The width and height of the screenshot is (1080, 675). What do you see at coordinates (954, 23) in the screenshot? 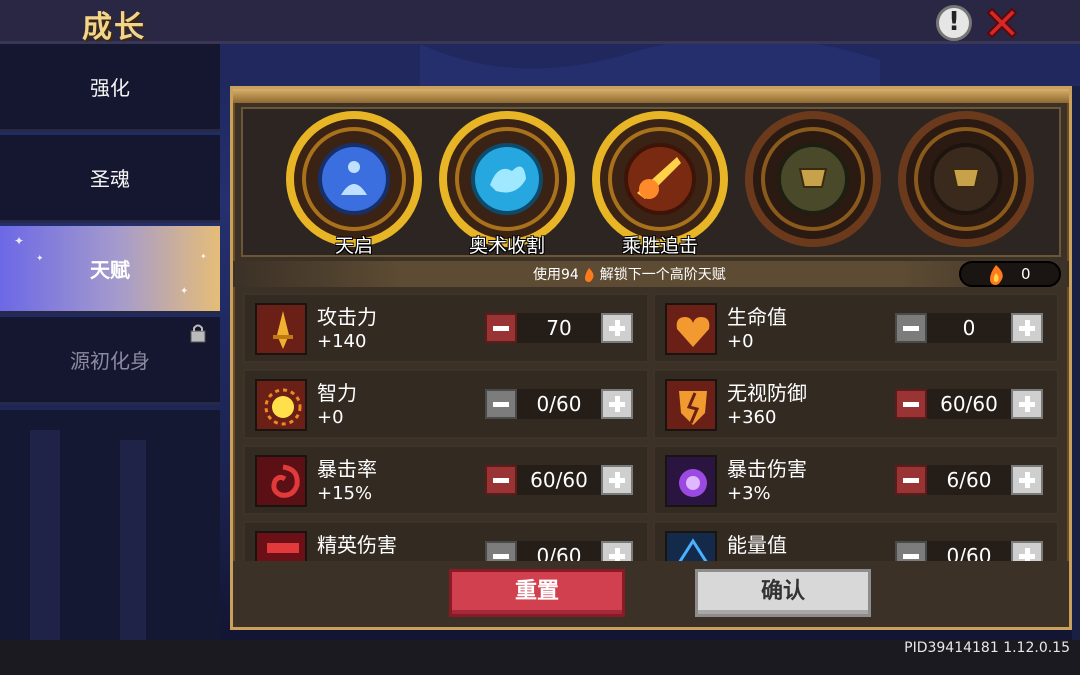
I see `info-button: !` at bounding box center [954, 23].